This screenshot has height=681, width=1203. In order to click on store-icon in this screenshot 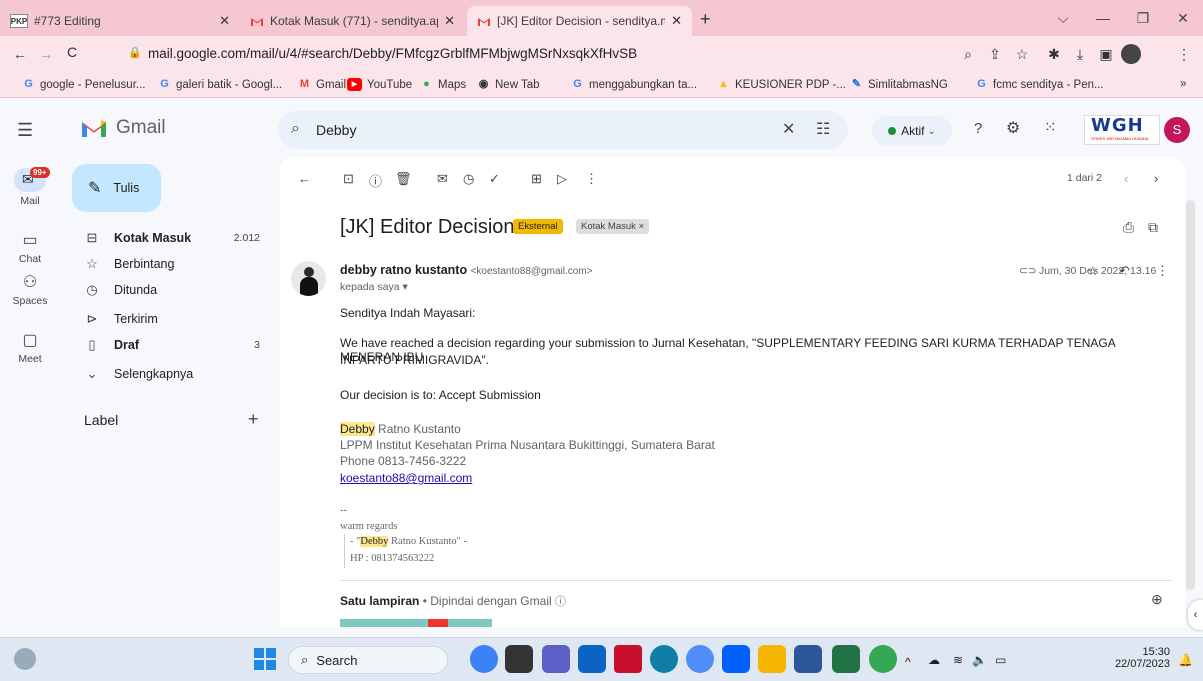, I will do `click(700, 659)`.